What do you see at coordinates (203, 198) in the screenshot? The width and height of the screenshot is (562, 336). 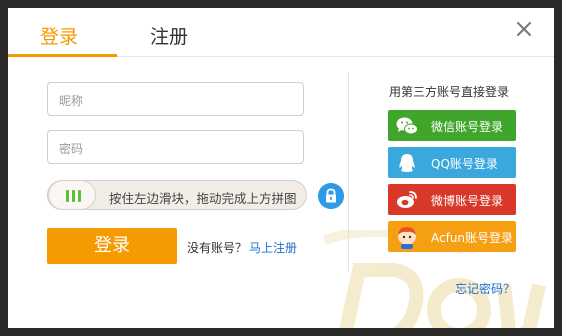 I see `slider-instruction: 按住左边滑块，拖动完成上方拼图` at bounding box center [203, 198].